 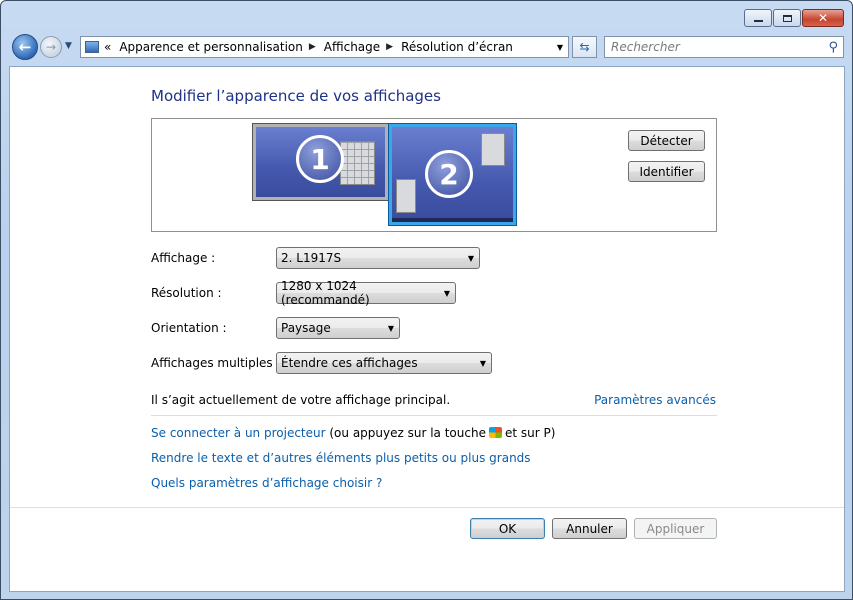 I want to click on forward-arrow-icon: →, so click(x=51, y=47).